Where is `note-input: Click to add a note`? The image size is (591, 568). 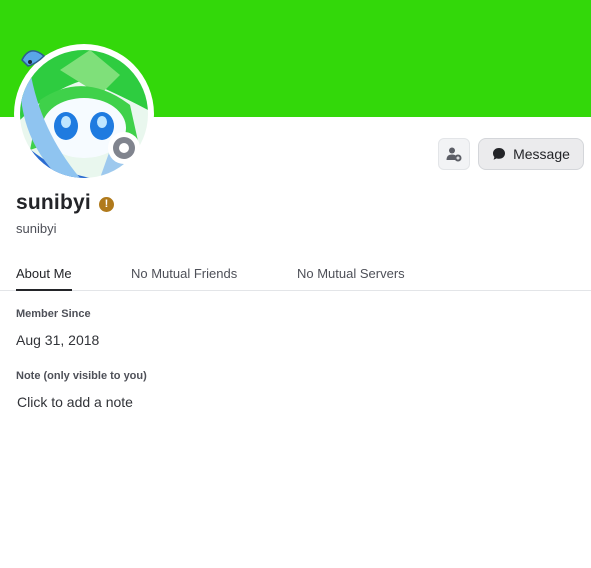 note-input: Click to add a note is located at coordinates (75, 402).